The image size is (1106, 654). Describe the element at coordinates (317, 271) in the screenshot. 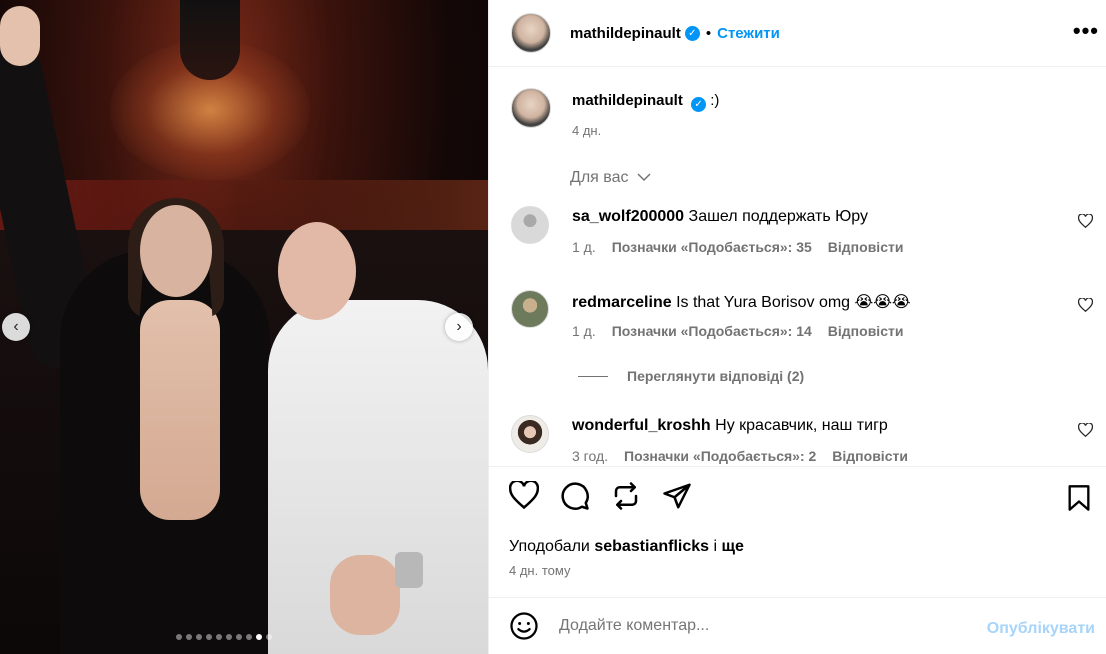

I see `photo-man-face` at that location.